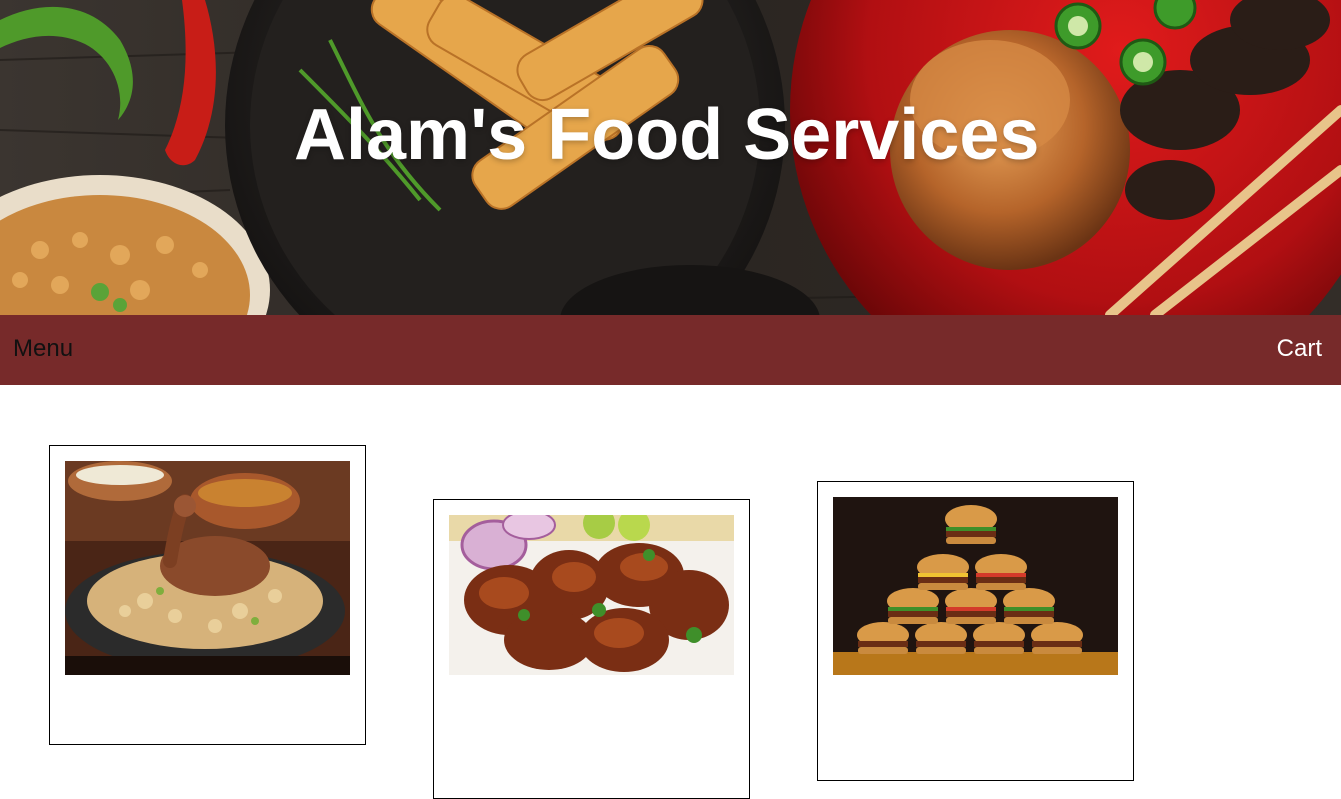  I want to click on product-image-burgers, so click(975, 586).